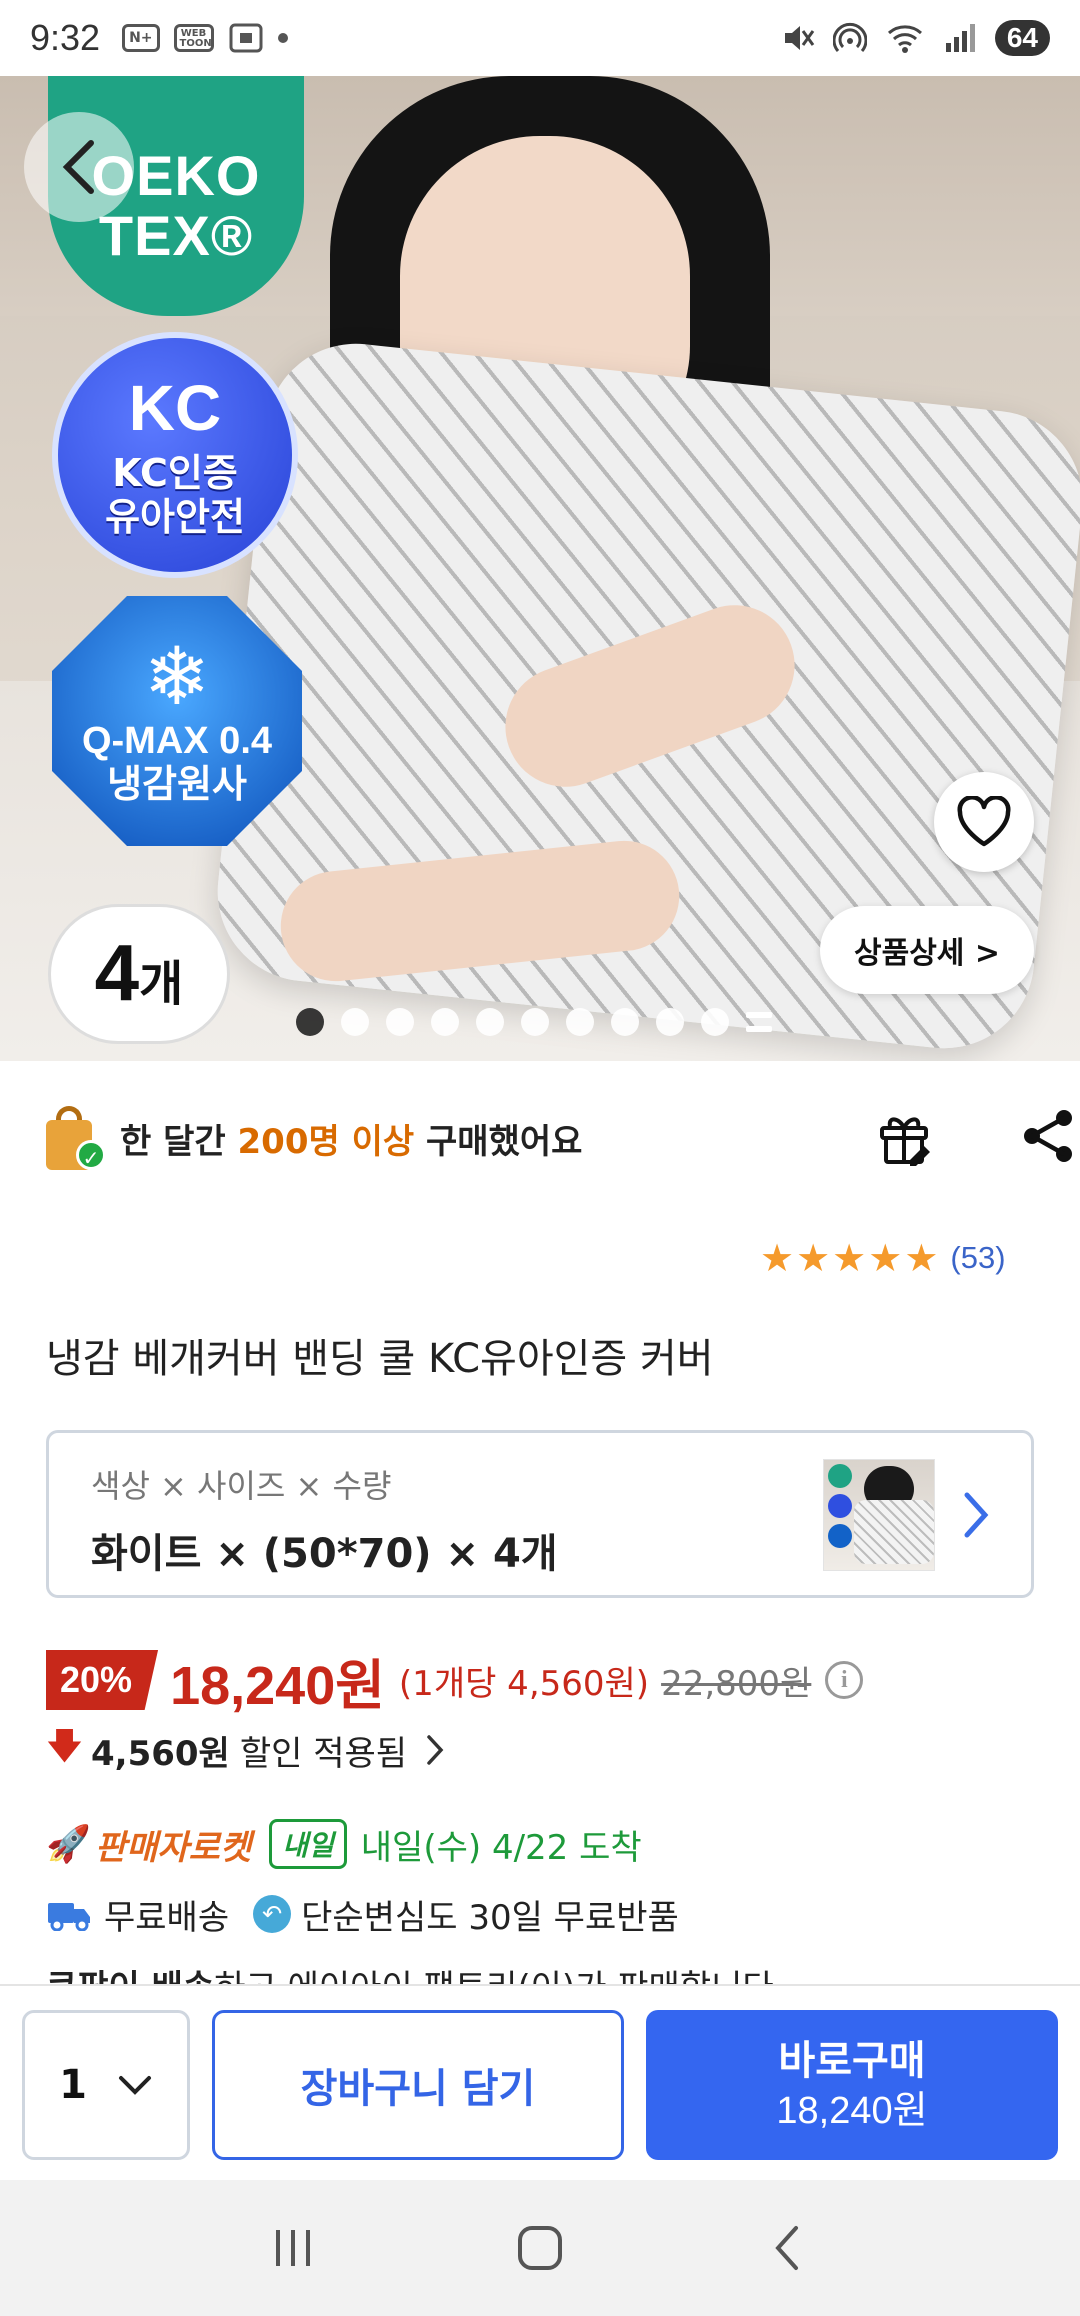 Image resolution: width=1080 pixels, height=2316 pixels. I want to click on buy-now-button: 바로구매 18,240원, so click(852, 2085).